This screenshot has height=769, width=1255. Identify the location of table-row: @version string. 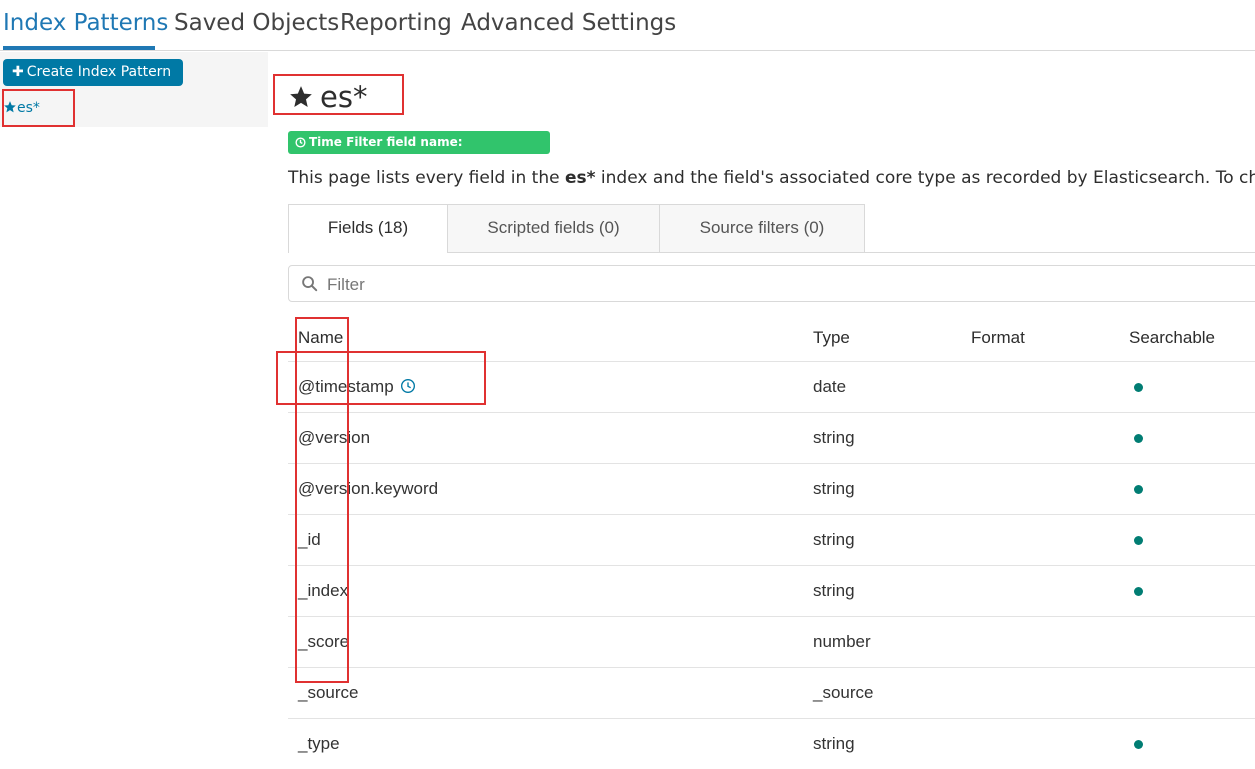
(771, 437).